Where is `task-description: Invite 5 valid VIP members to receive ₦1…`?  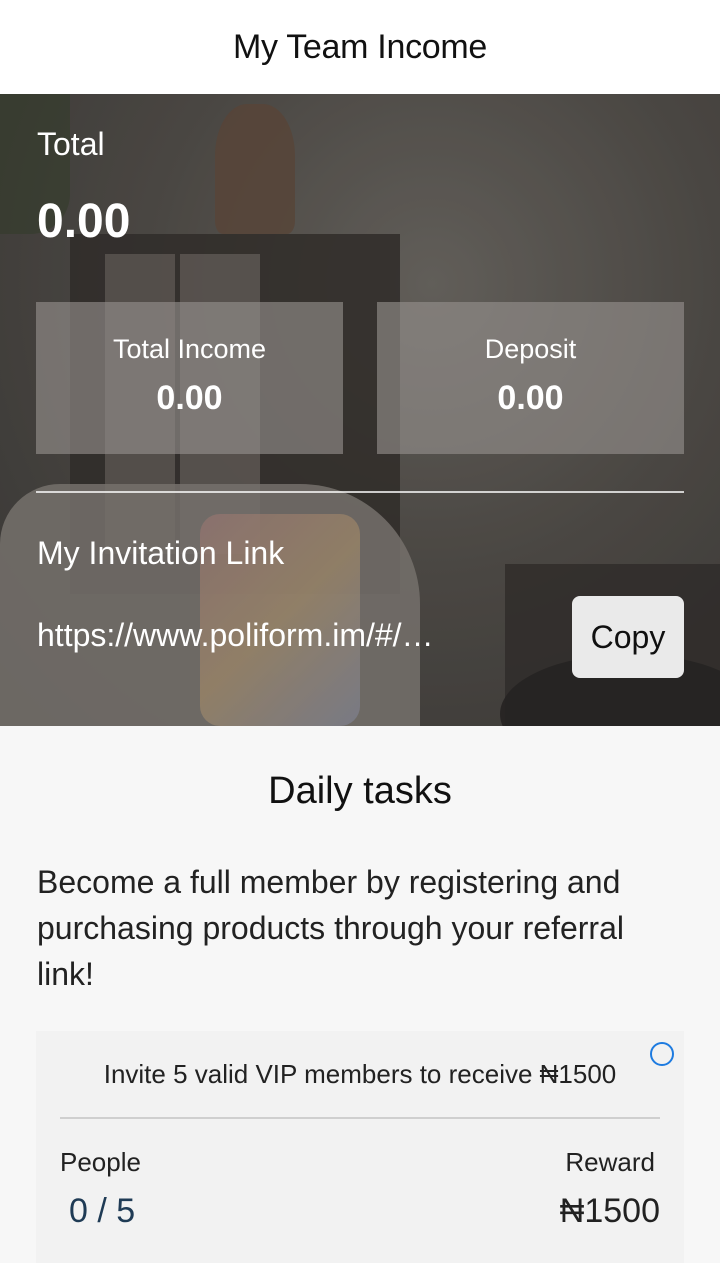 task-description: Invite 5 valid VIP members to receive ₦1… is located at coordinates (360, 1074).